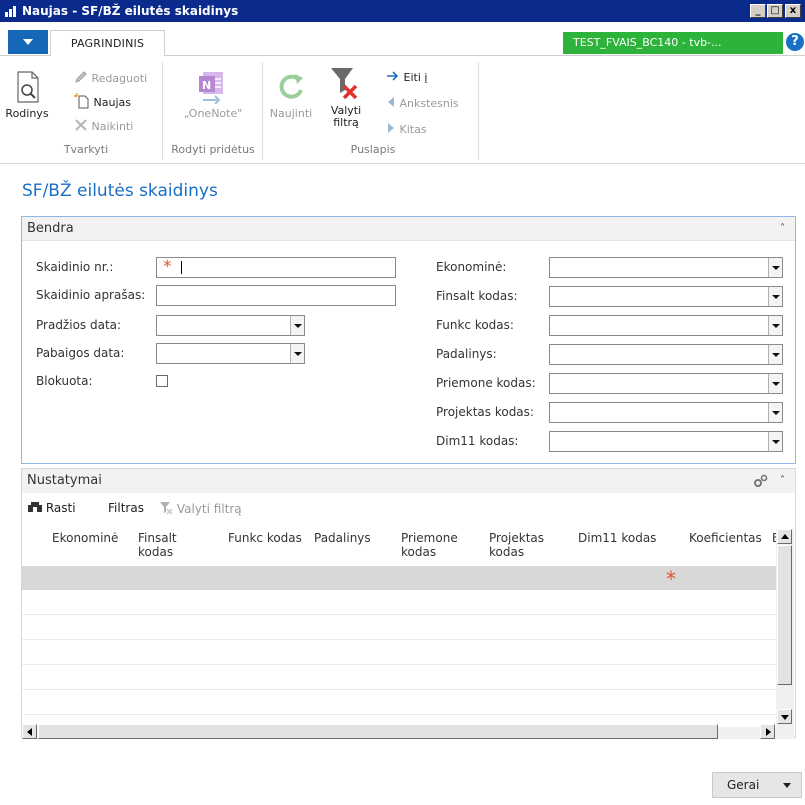 Image resolution: width=805 pixels, height=805 pixels. What do you see at coordinates (81, 101) in the screenshot?
I see `new-document-icon` at bounding box center [81, 101].